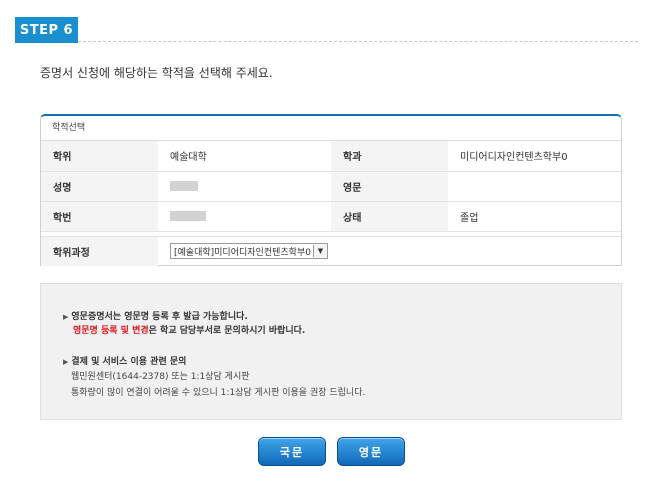 This screenshot has width=656, height=489. I want to click on course-select: [예술대학]미디어디자인컨텐츠학부0 ▼, so click(249, 251).